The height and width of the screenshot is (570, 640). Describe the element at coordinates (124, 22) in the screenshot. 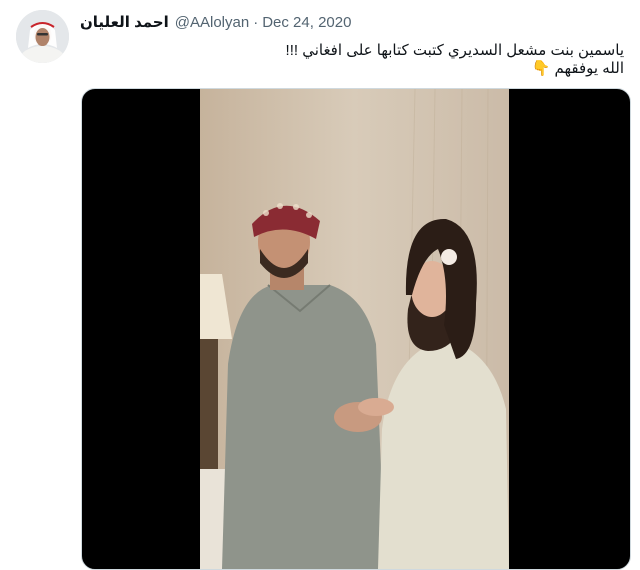

I see `author-name: احمد العليان` at that location.